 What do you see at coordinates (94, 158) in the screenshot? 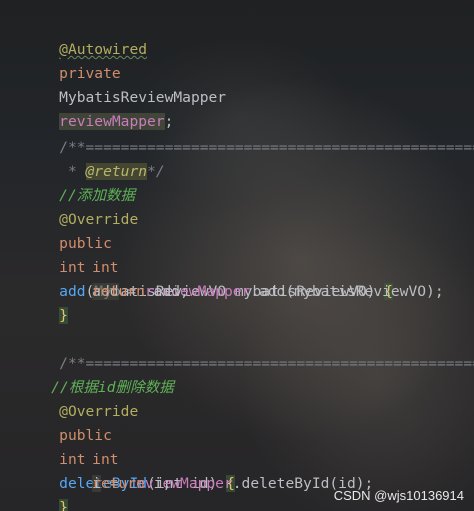
I see `code-line: * @return*/` at bounding box center [94, 158].